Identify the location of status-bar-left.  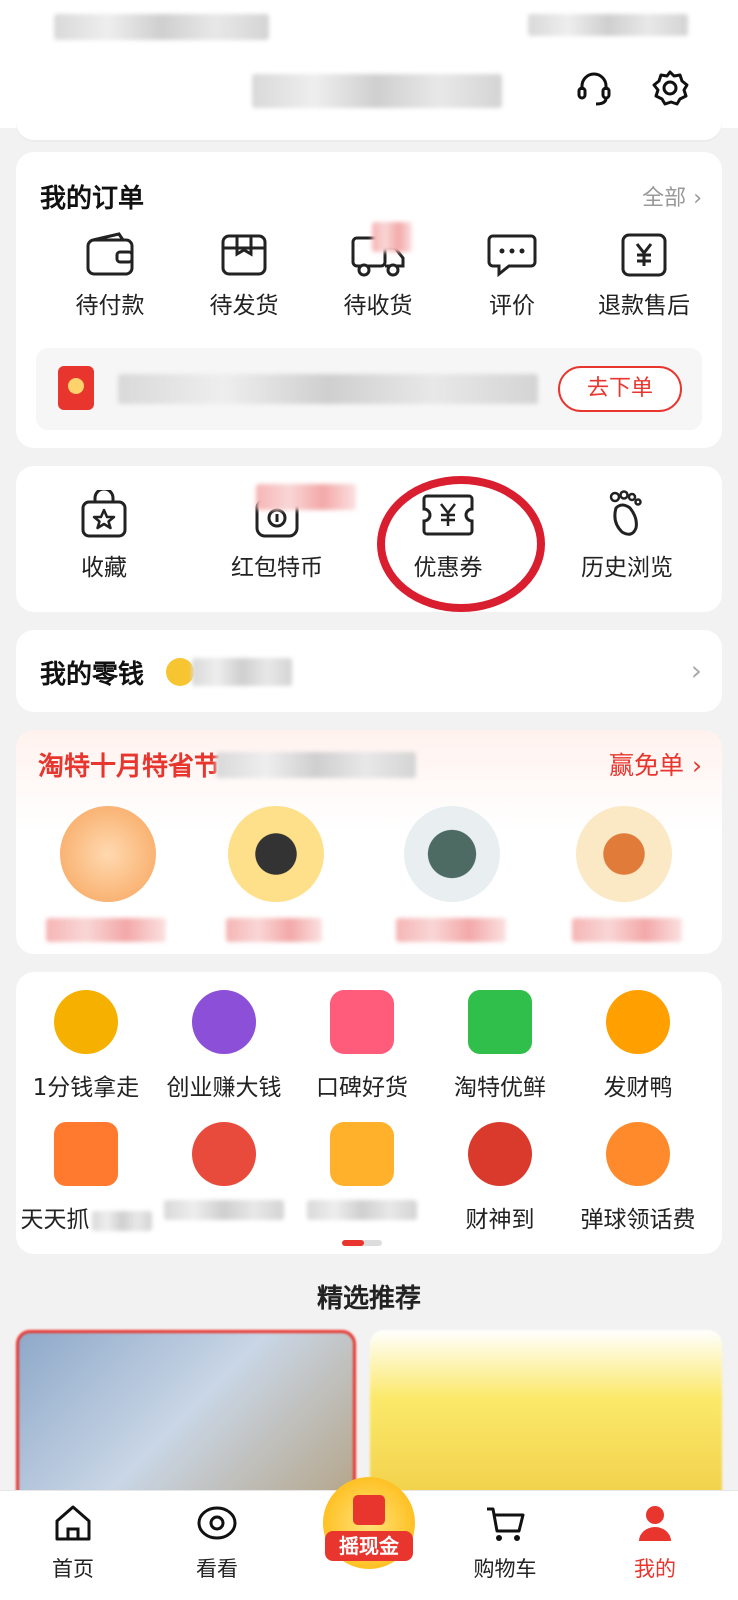
(161, 27).